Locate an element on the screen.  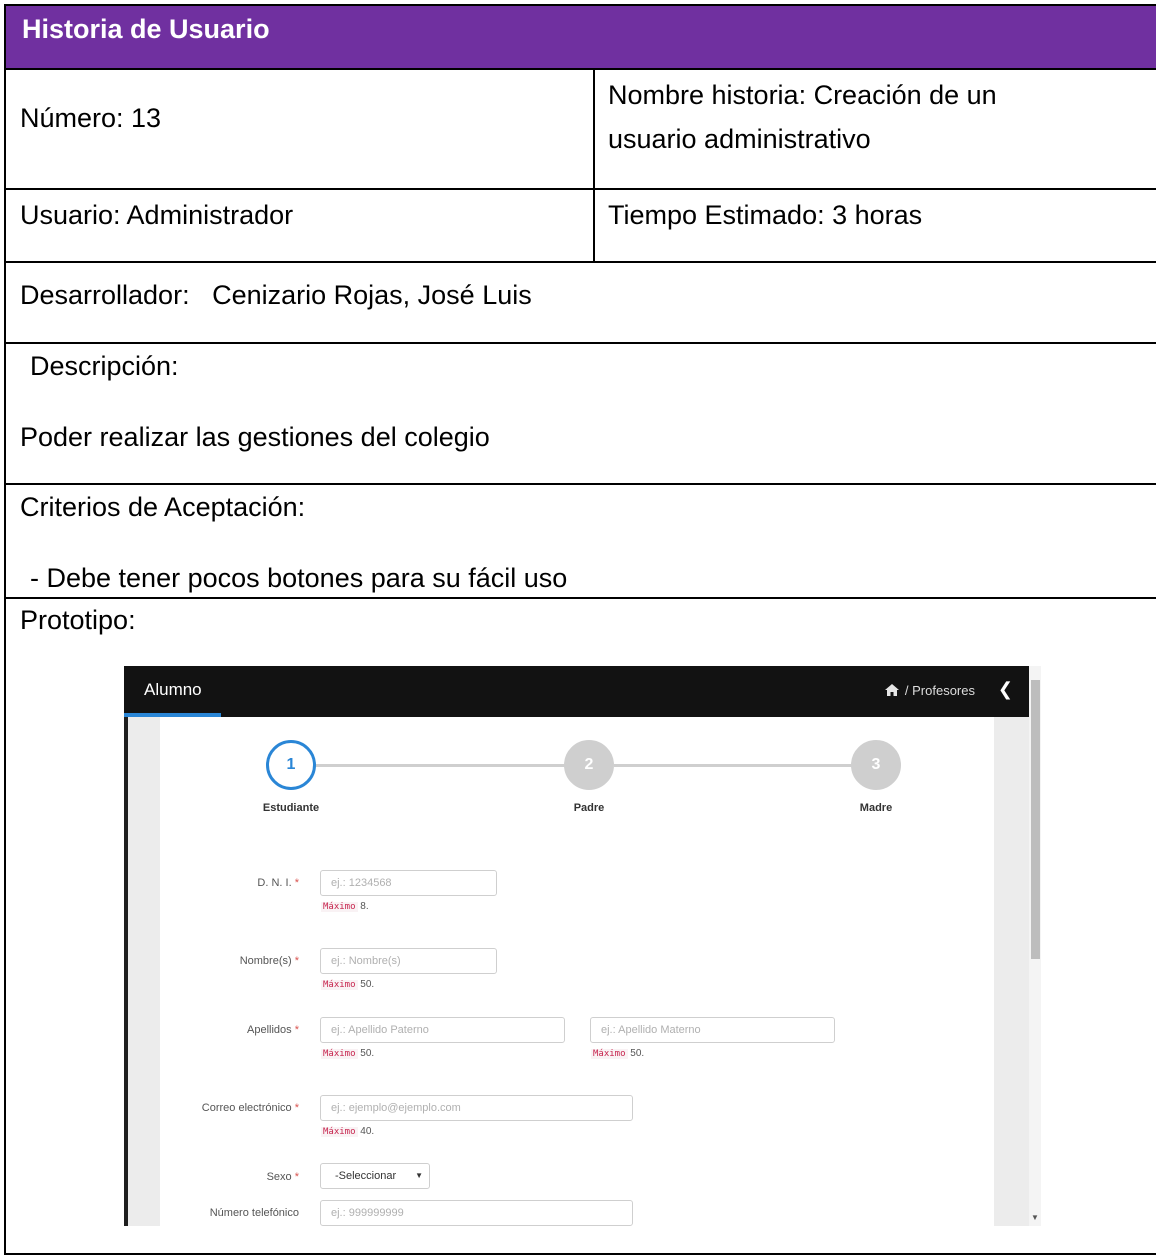
estimated-time: Tiempo Estimado: 3 horas is located at coordinates (765, 215).